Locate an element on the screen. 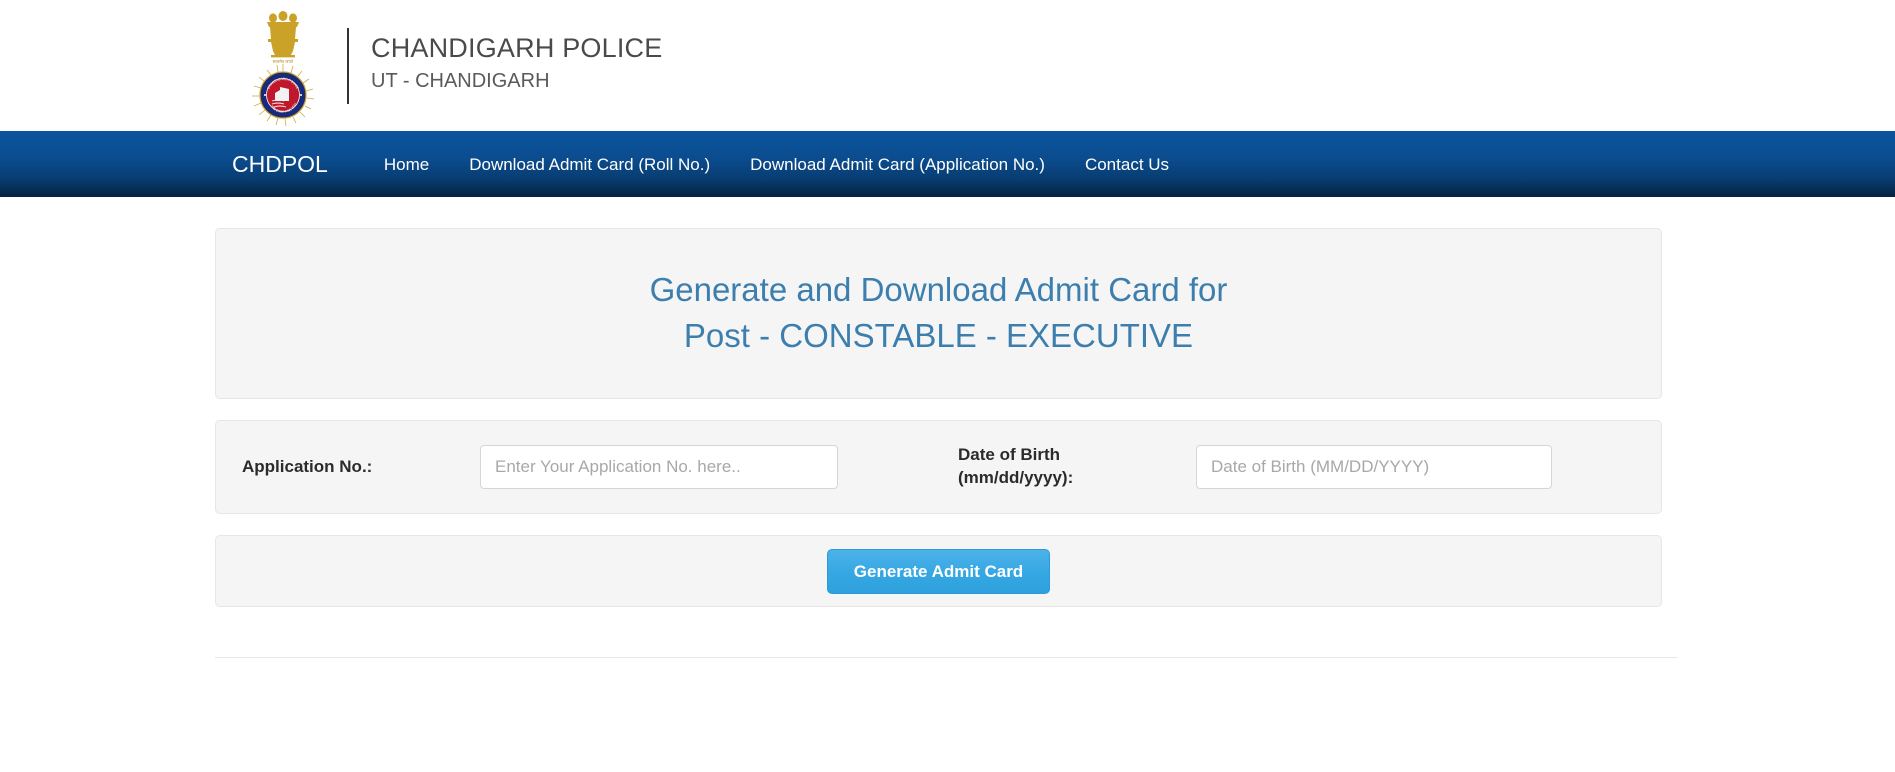 The width and height of the screenshot is (1895, 772). svg-text: सत्यमेव जयते is located at coordinates (283, 61).